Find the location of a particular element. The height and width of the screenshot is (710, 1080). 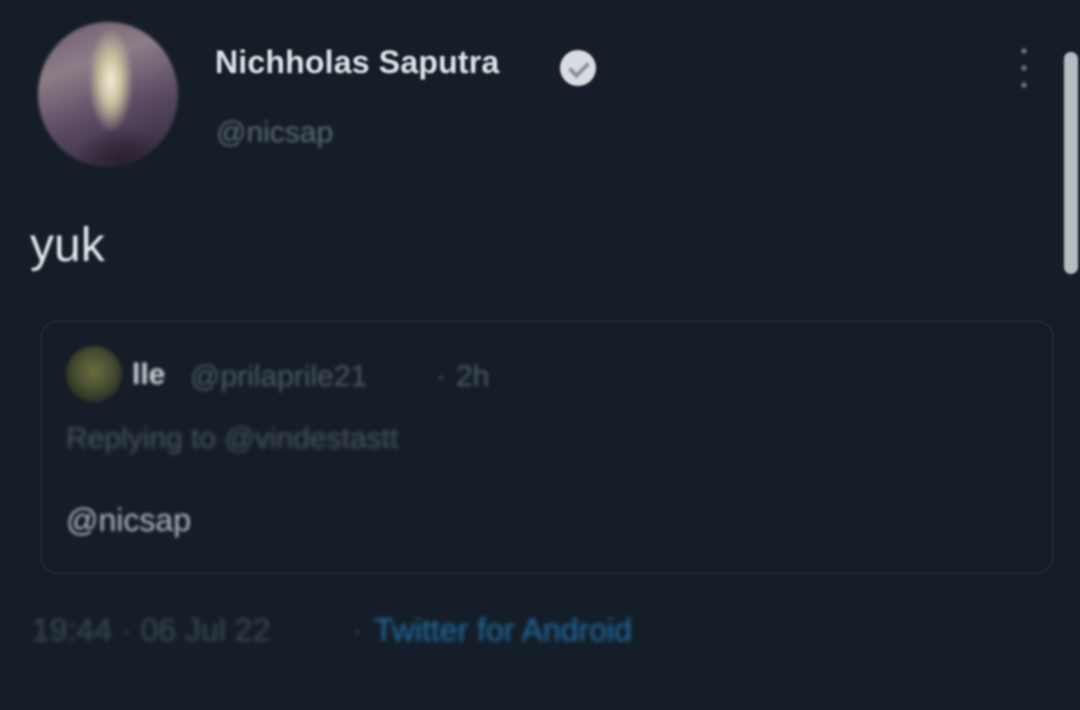

author-name: Nichholas Saputra is located at coordinates (357, 62).